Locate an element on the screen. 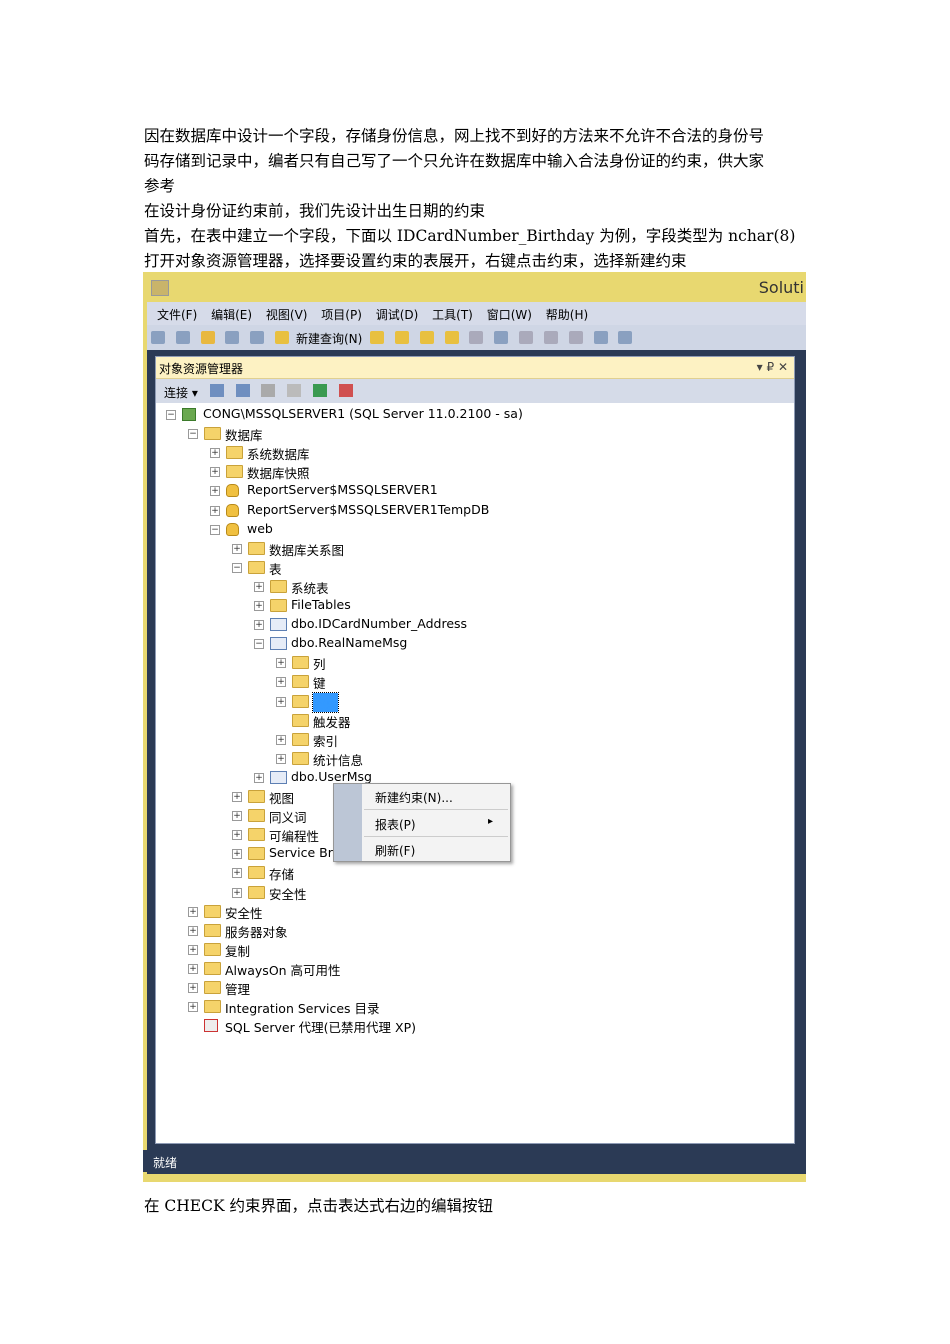 This screenshot has height=1344, width=950. menu-item-reports: 报表(P) is located at coordinates (395, 824).